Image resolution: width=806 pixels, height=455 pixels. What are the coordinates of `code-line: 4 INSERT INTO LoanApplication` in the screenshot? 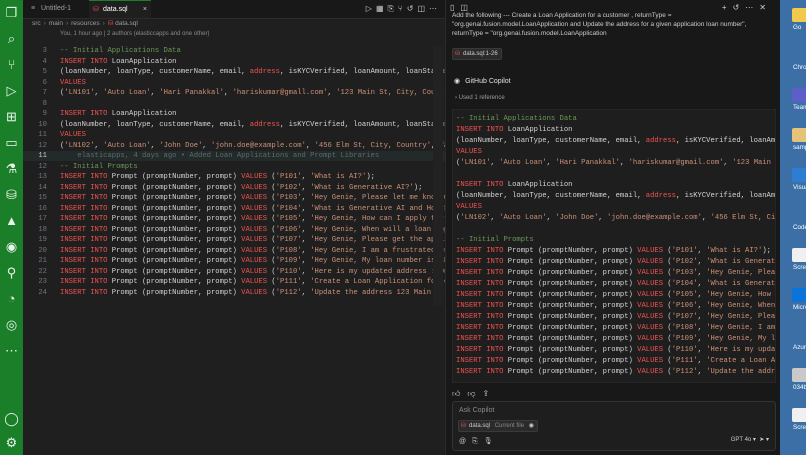 It's located at (234, 62).